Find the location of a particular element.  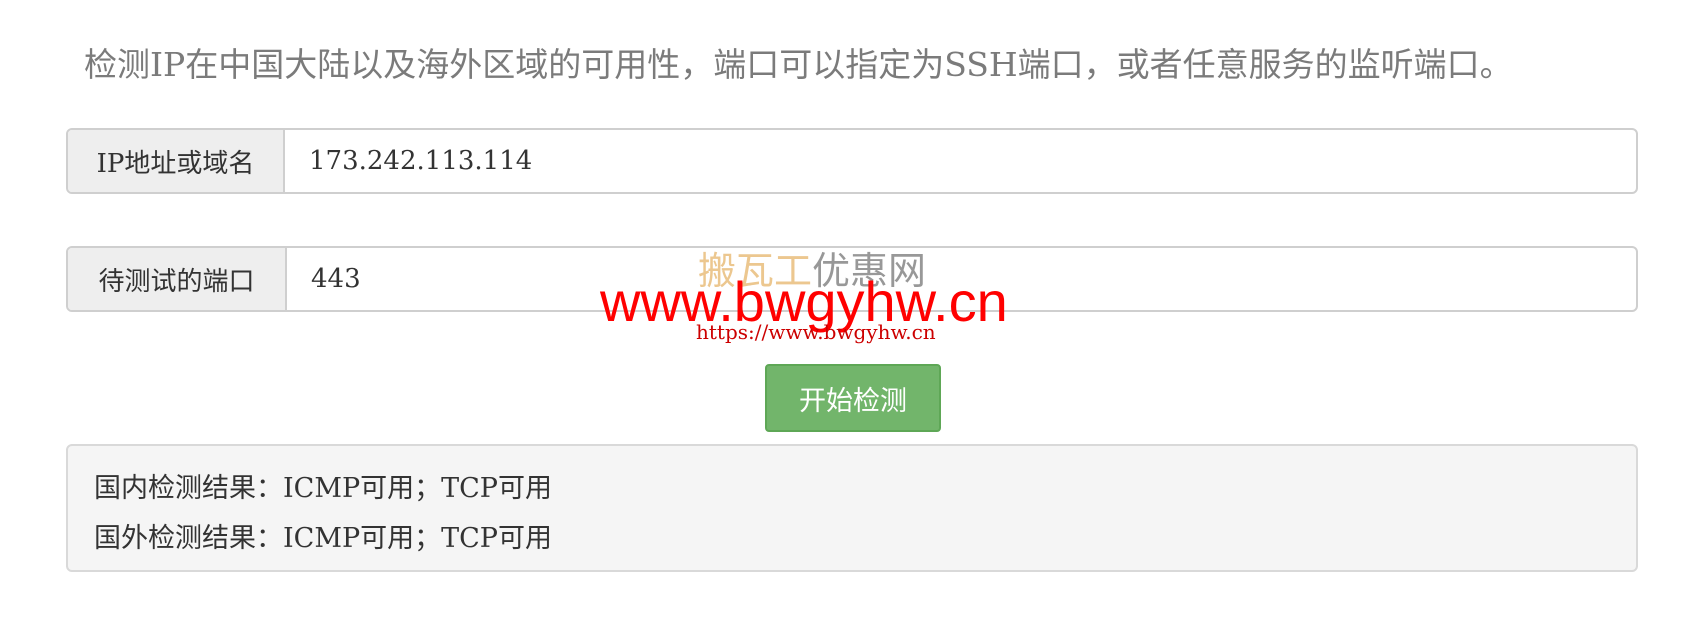

overseas-result: 国外检测结果：ICMP可用；TCP可用 is located at coordinates (323, 538).